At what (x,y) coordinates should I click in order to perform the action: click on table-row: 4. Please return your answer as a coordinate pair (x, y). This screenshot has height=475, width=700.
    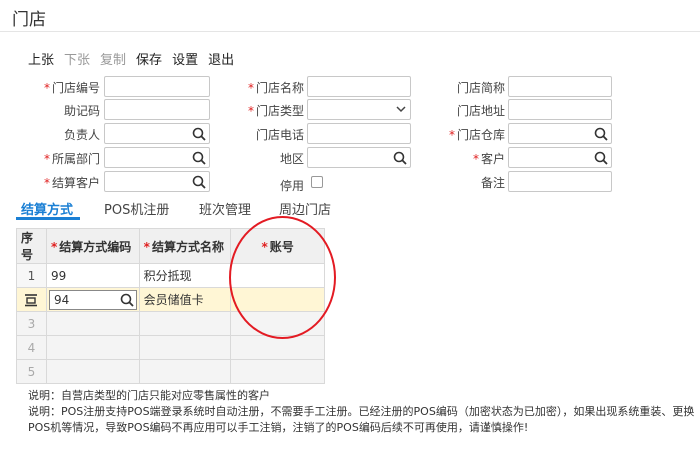
    Looking at the image, I should click on (170, 347).